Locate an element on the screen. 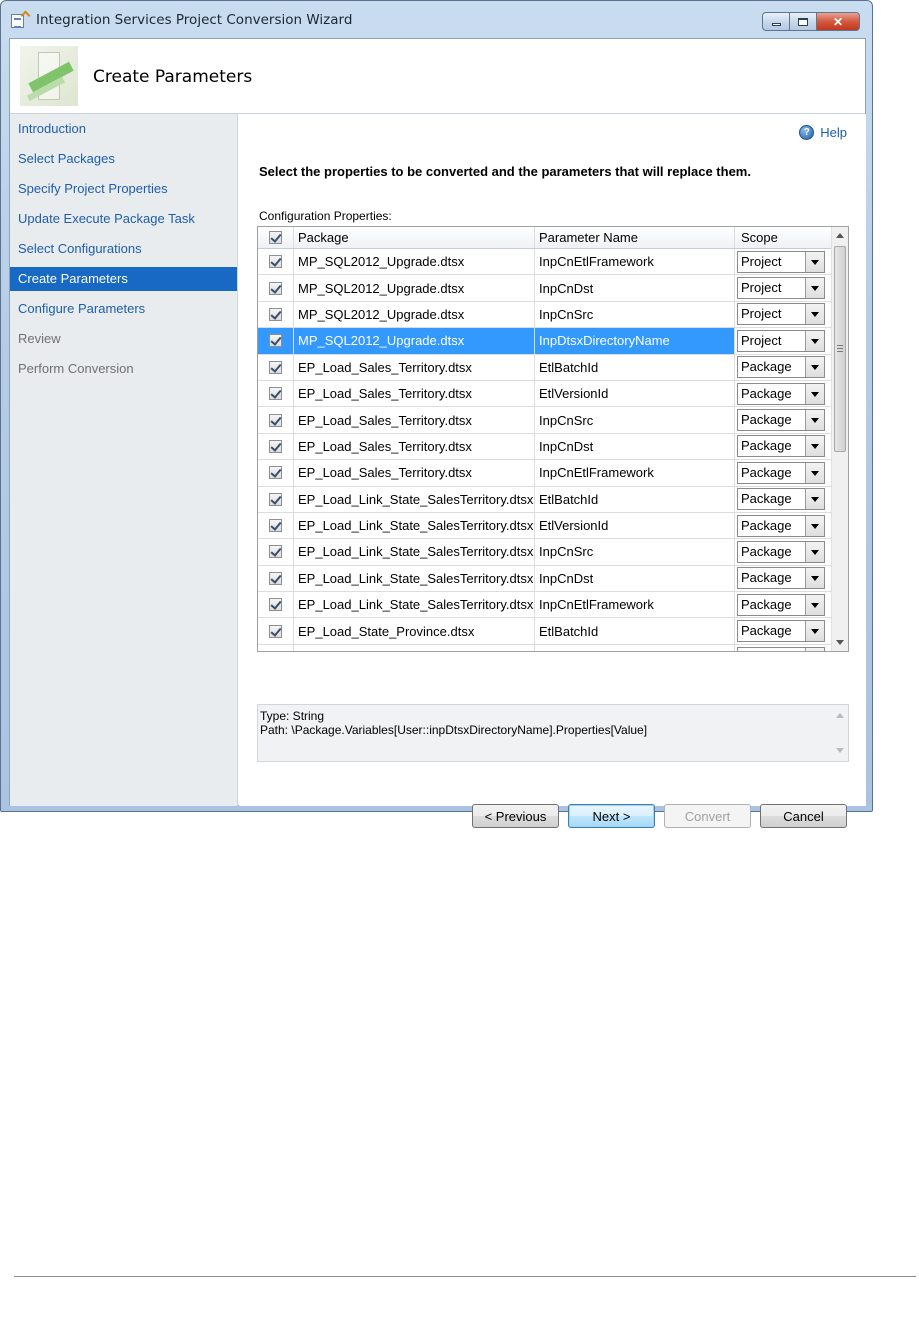 This screenshot has width=919, height=1321. table-row: MP_SQL2012_Upgrade.dtsx InpCnSrc Project is located at coordinates (545, 315).